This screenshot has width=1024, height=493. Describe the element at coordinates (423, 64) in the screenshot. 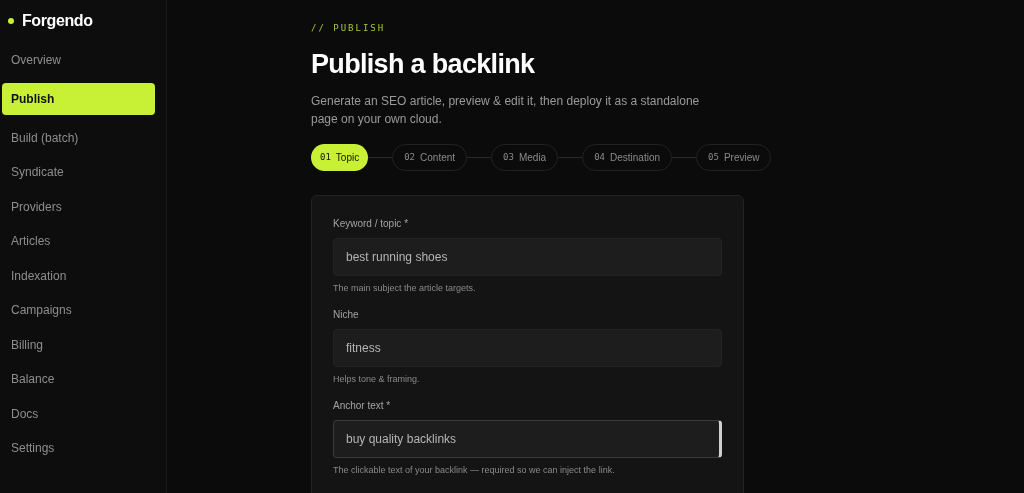

I see `page-title: Publish a backlink` at that location.